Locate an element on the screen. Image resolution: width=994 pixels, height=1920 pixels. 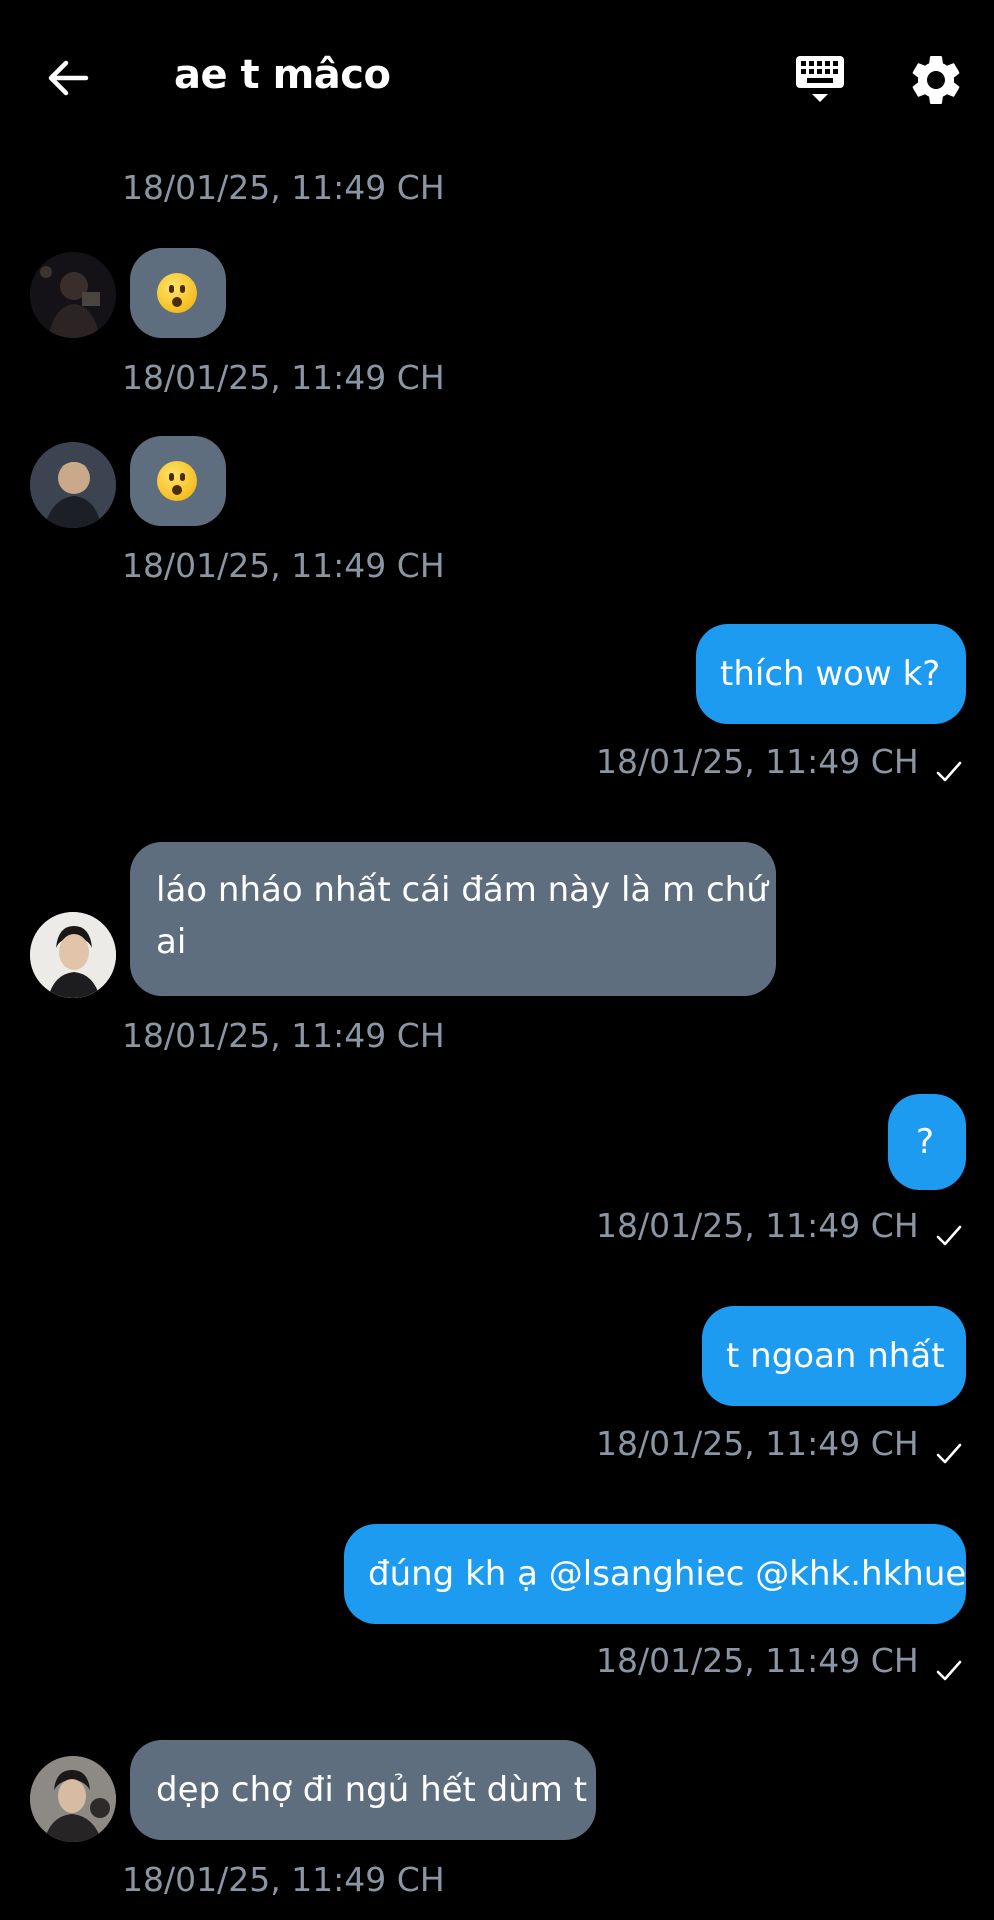
gear-icon is located at coordinates (936, 79).